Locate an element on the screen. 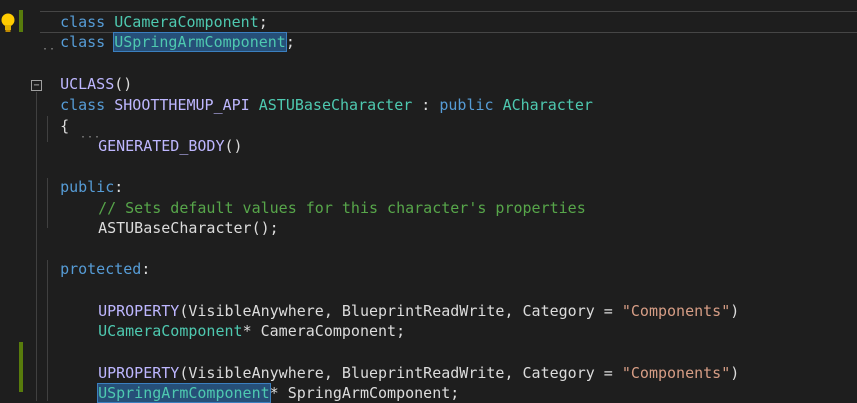  fold-line is located at coordinates (36, 246).